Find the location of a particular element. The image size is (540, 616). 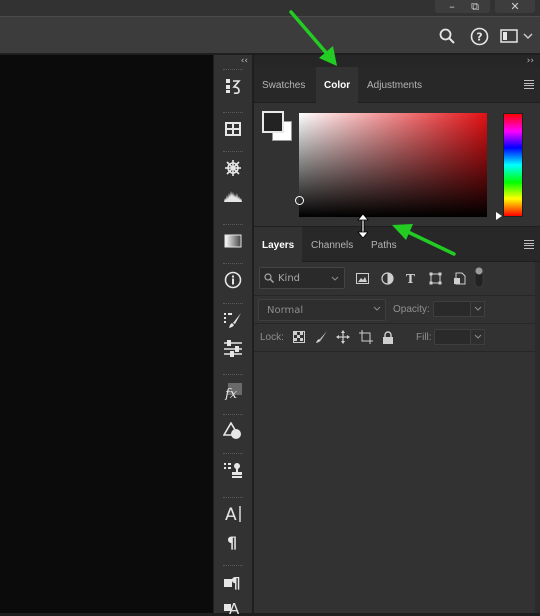

close-icon: ✕ is located at coordinates (515, 6).